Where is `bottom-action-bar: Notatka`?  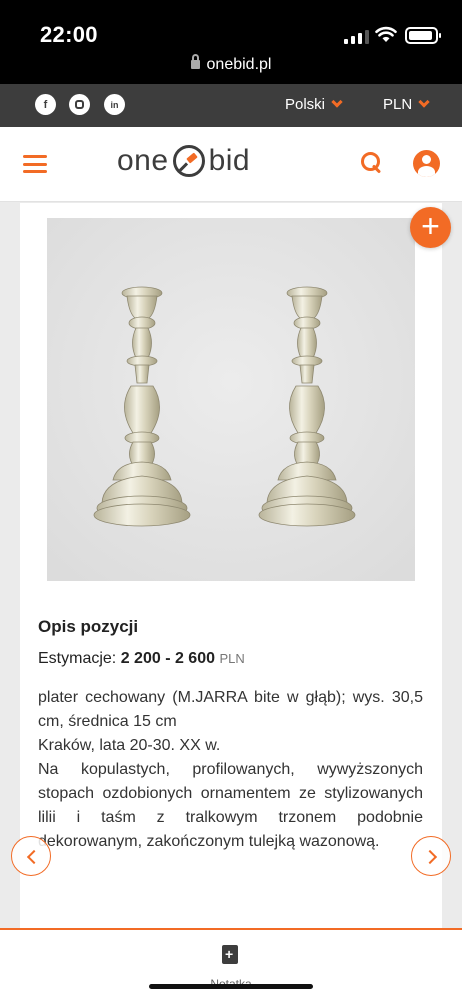
bottom-action-bar: Notatka is located at coordinates (231, 964).